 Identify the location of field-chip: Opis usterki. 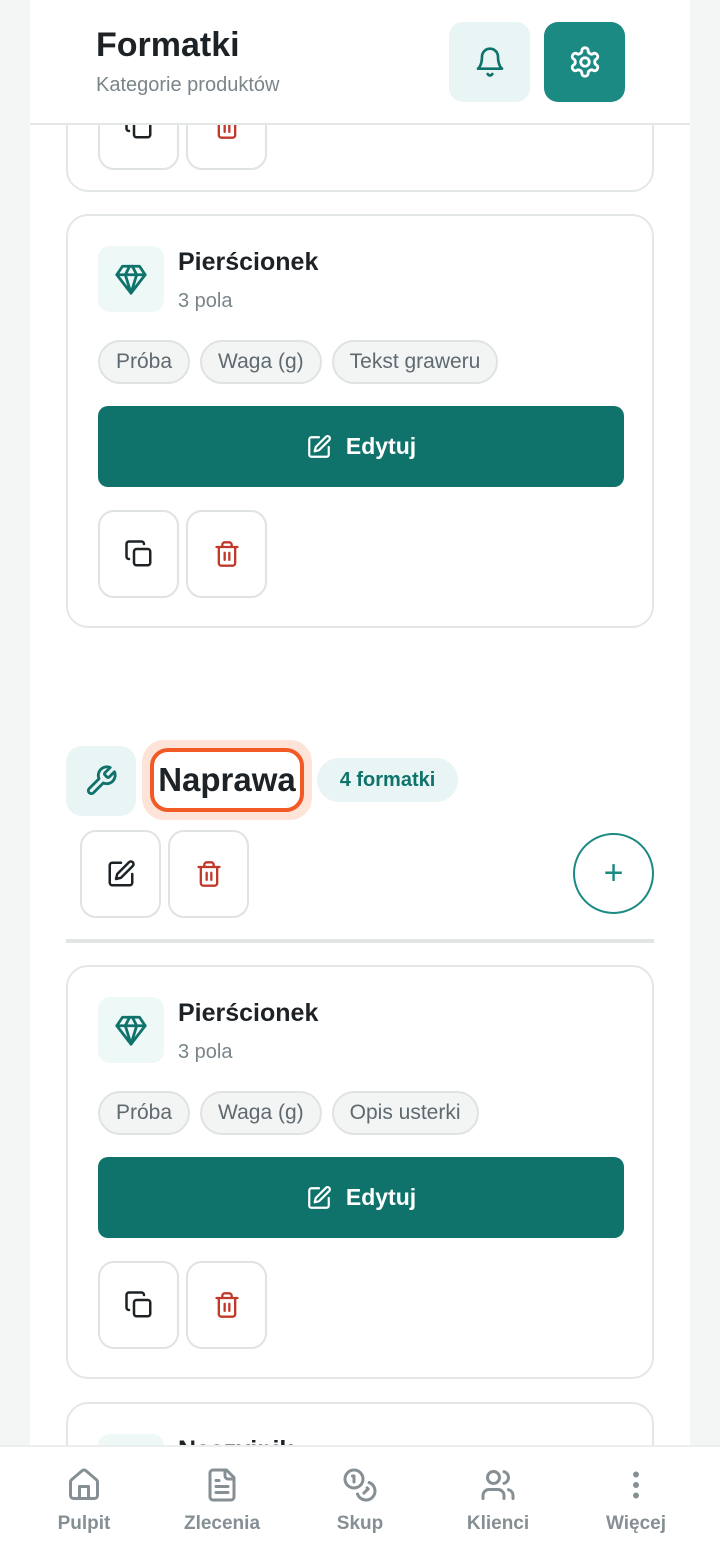
(405, 1113).